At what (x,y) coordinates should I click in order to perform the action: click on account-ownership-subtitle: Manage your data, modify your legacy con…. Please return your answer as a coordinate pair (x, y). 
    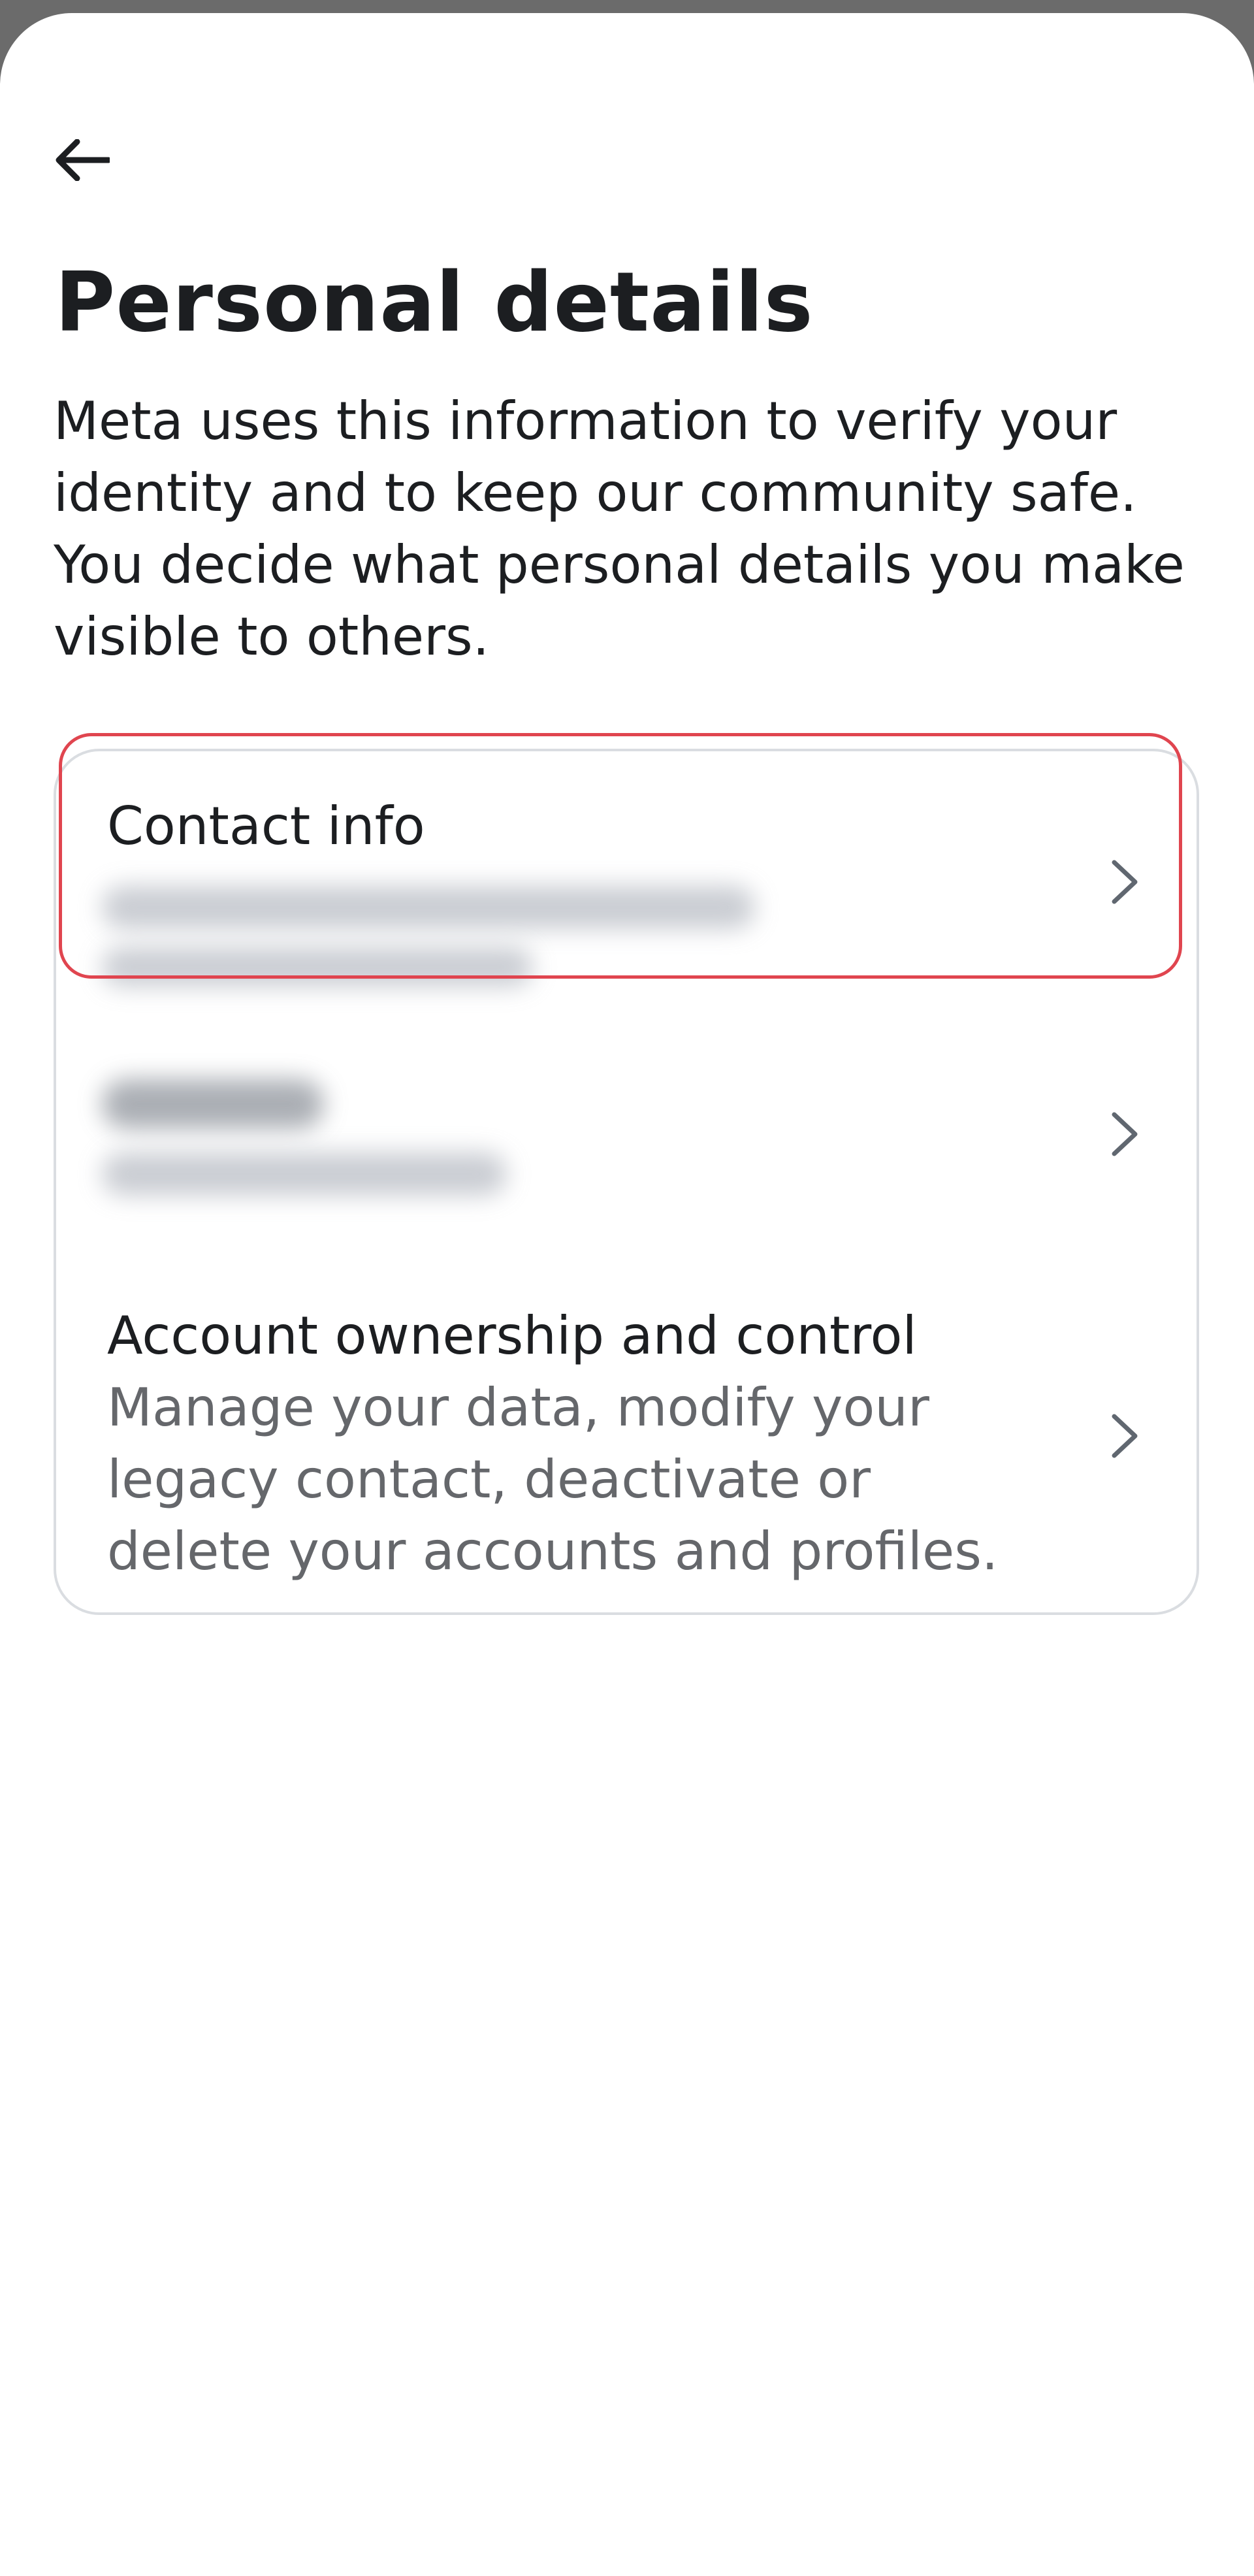
    Looking at the image, I should click on (553, 1479).